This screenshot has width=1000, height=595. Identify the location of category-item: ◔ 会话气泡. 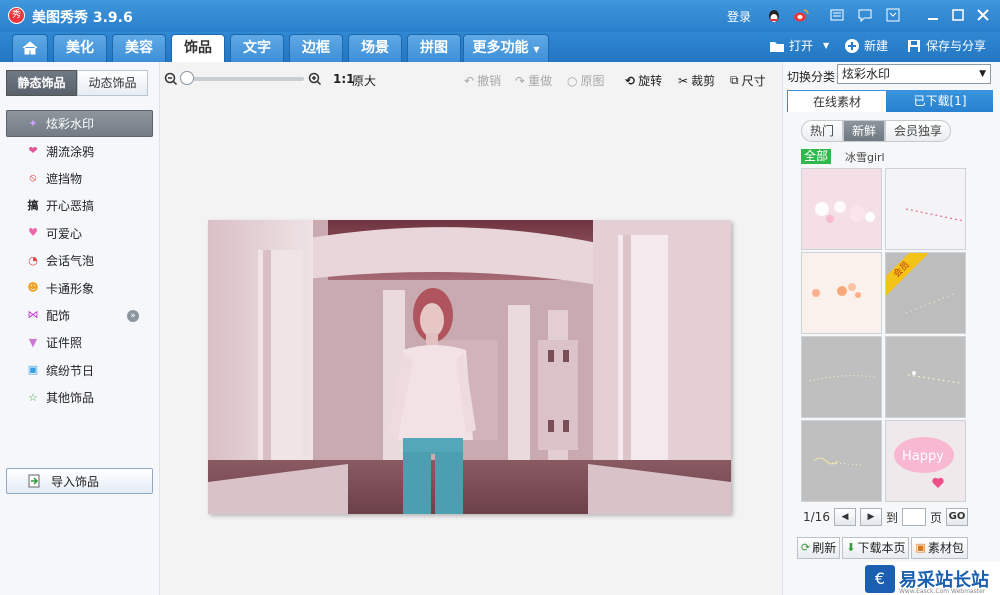
(79, 260).